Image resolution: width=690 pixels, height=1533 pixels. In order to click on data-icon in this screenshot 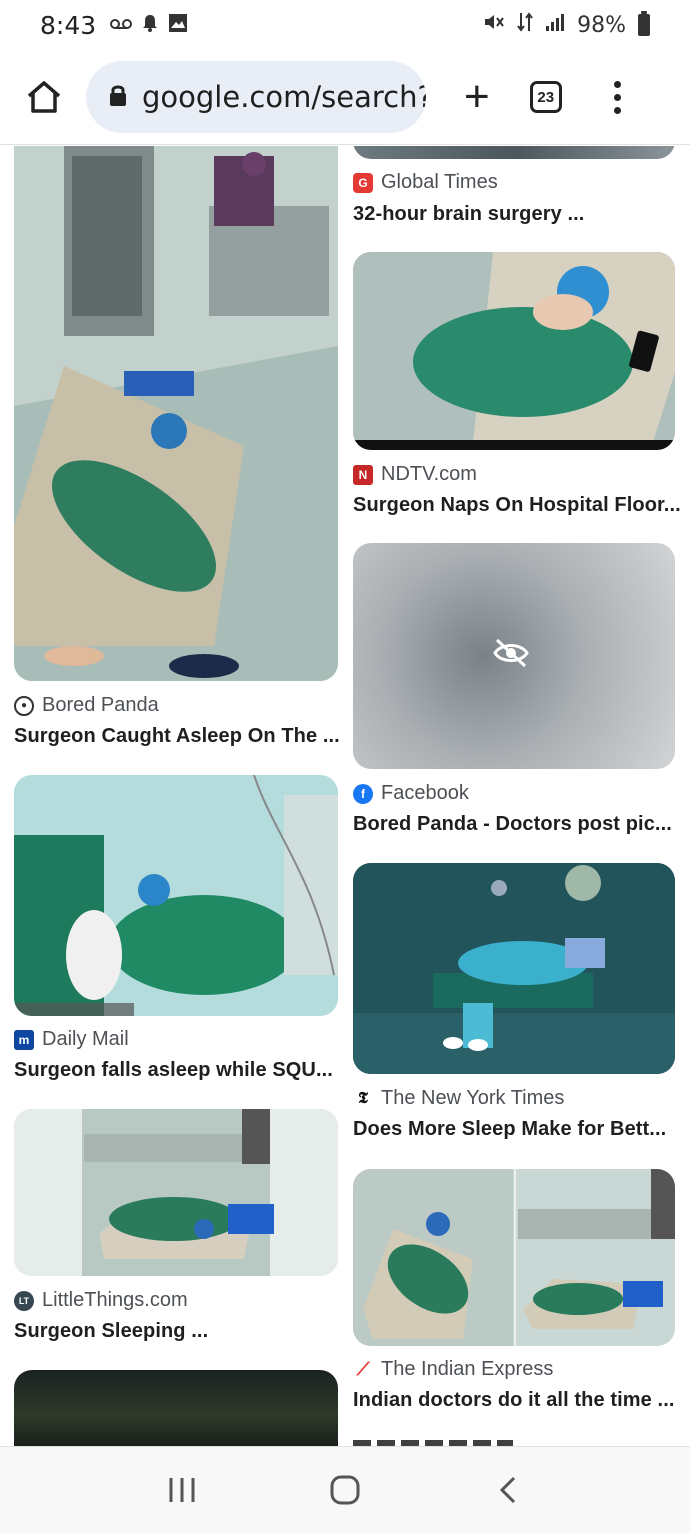, I will do `click(525, 25)`.